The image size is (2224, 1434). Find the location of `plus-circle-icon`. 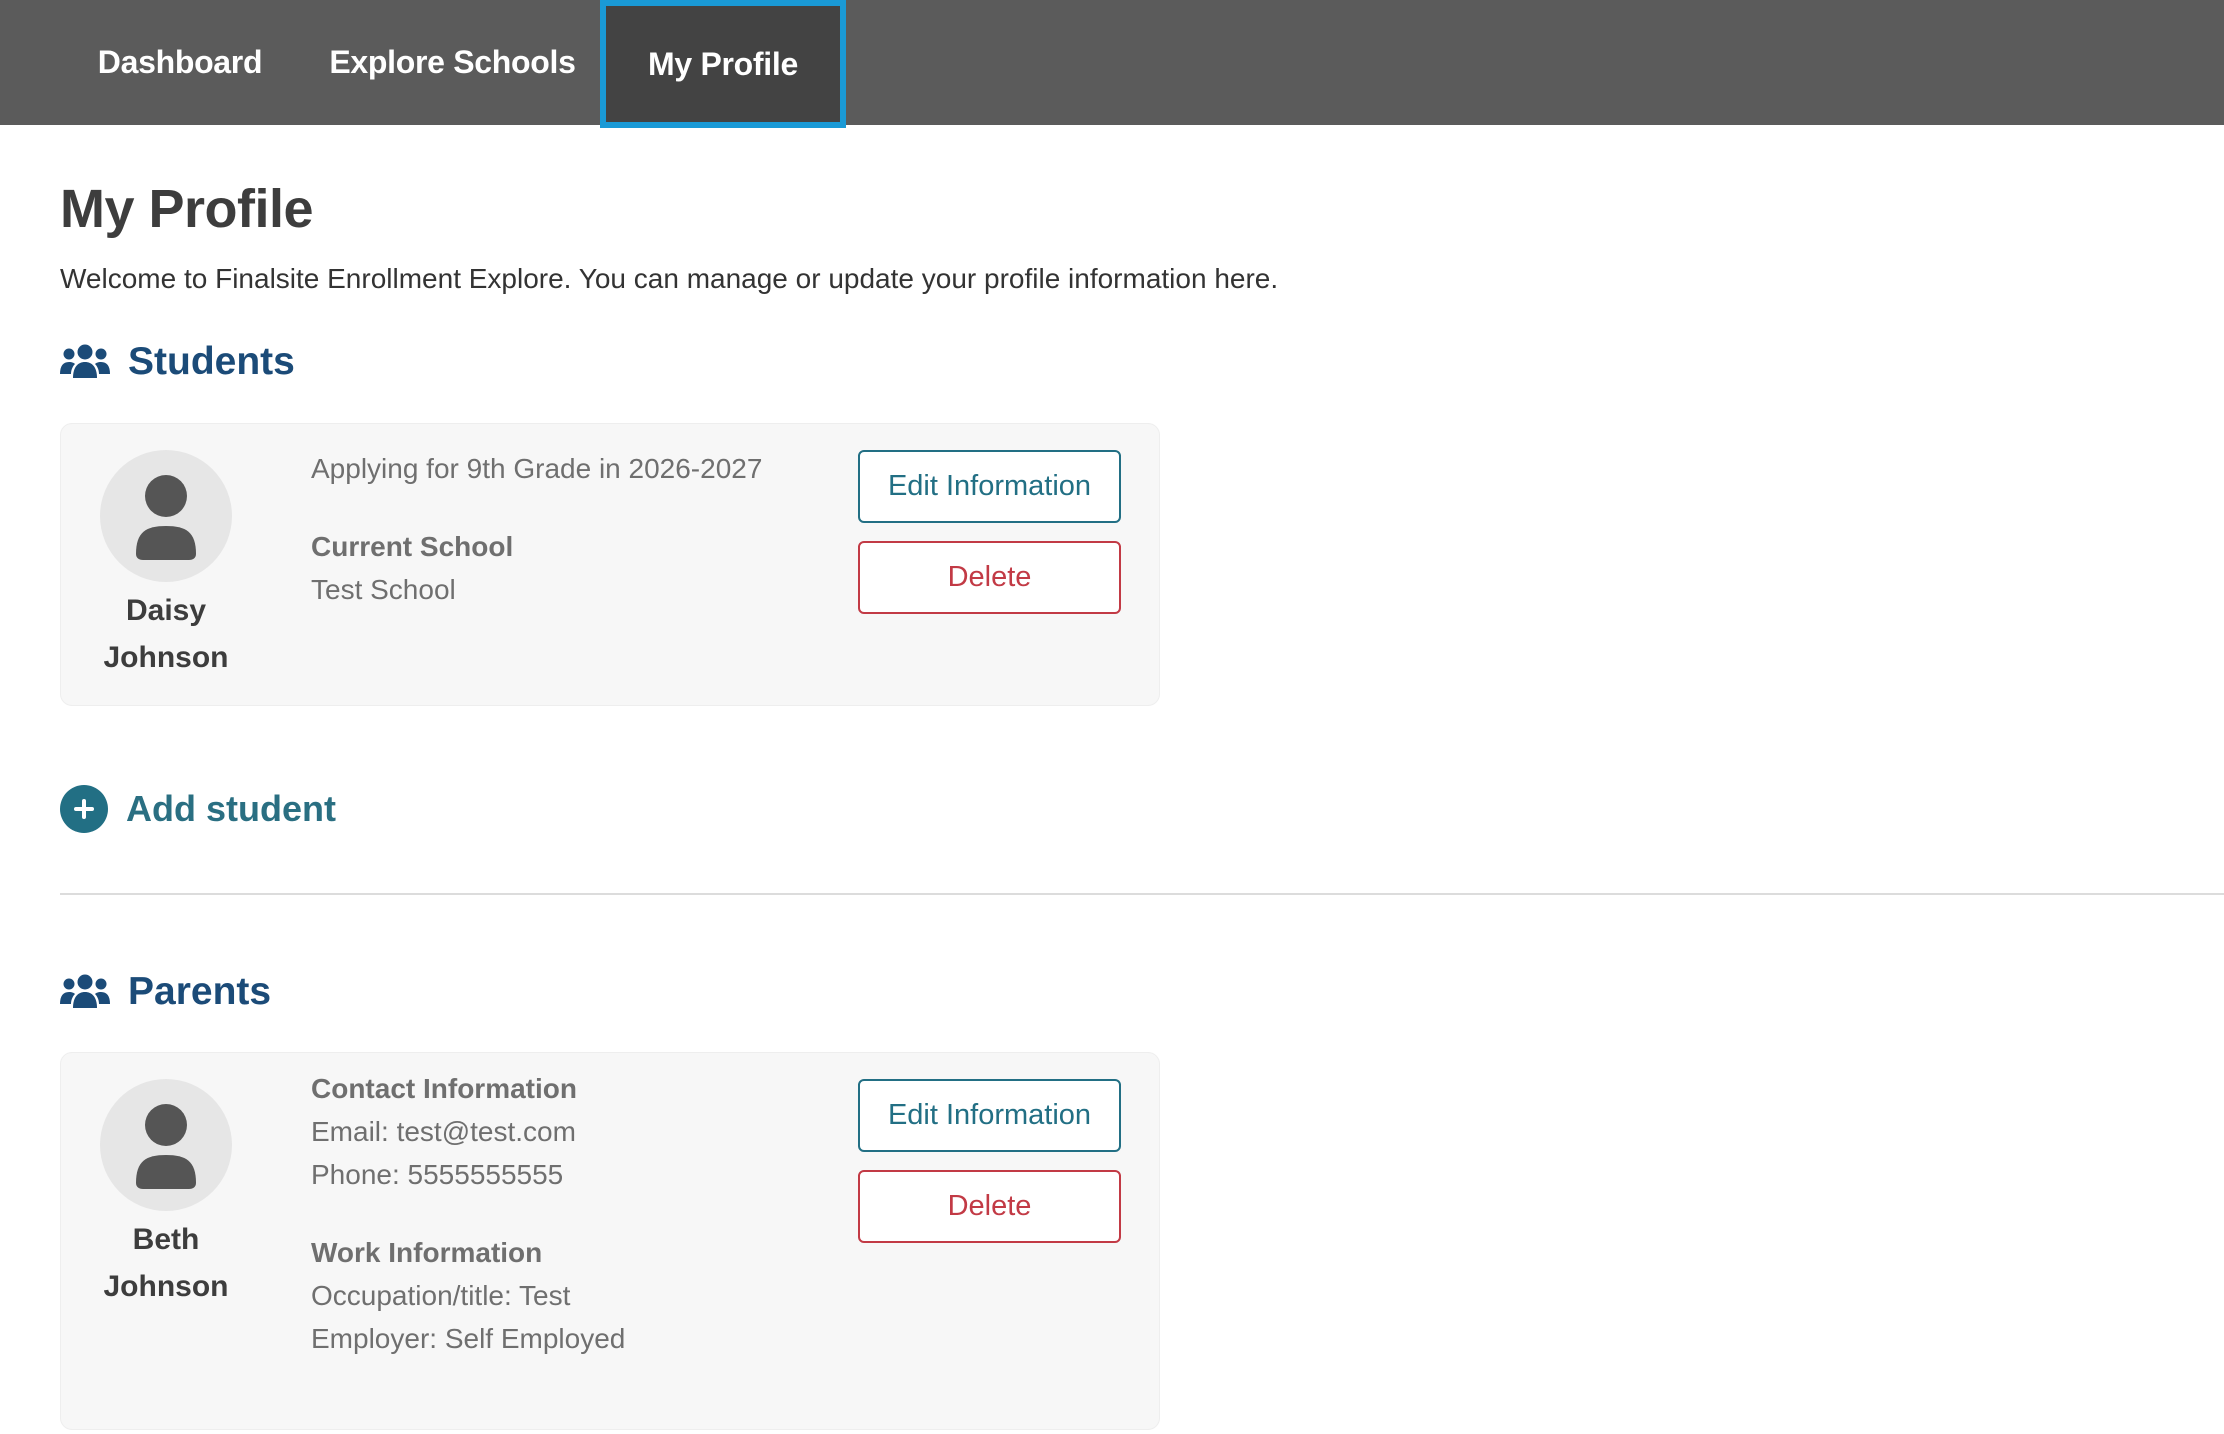

plus-circle-icon is located at coordinates (84, 809).